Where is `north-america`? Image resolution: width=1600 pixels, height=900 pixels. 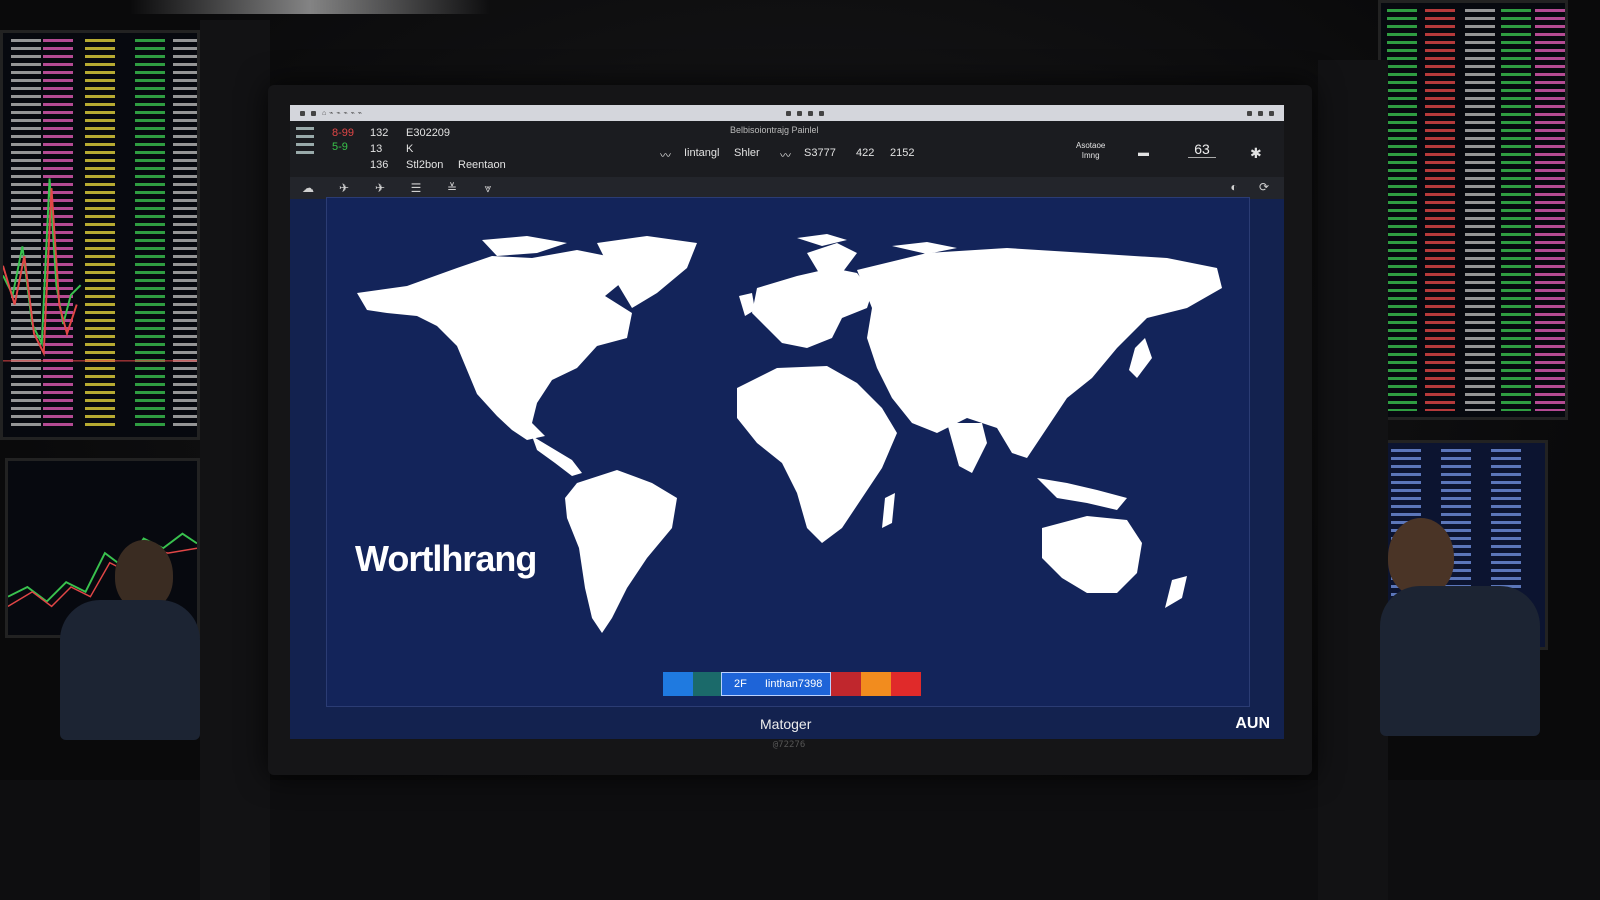 north-america is located at coordinates (494, 345).